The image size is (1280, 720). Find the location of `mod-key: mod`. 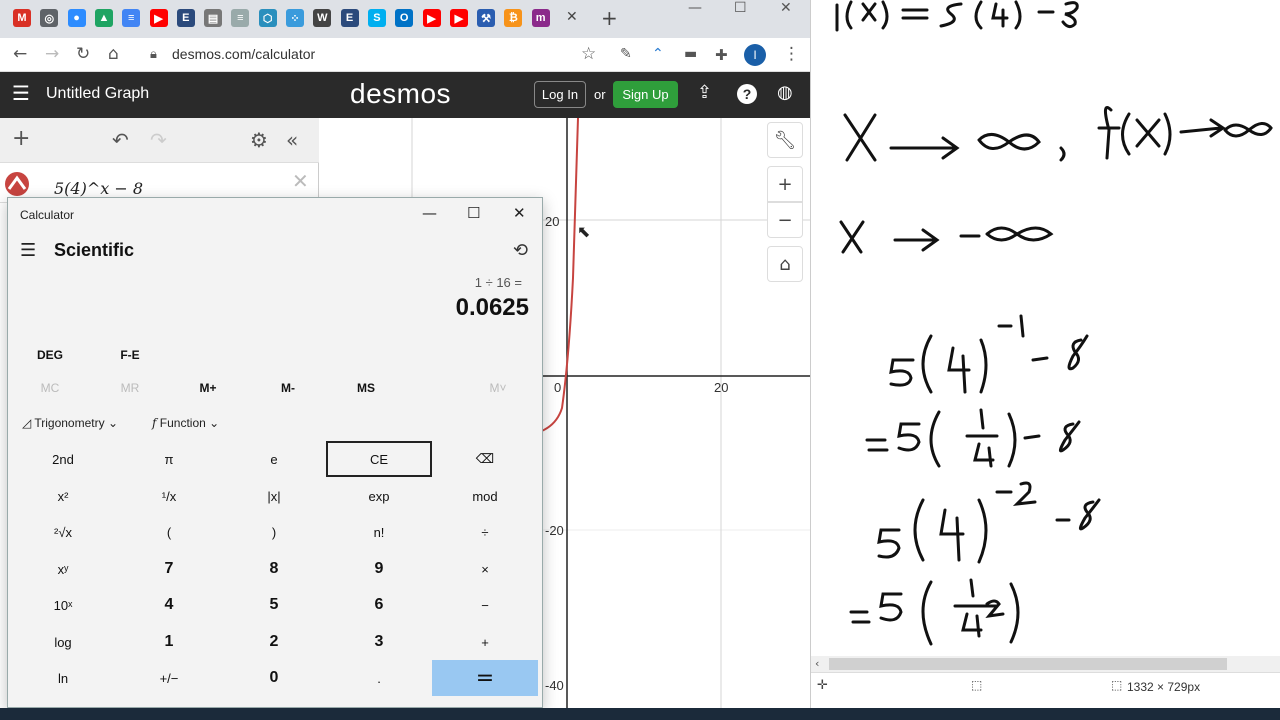

mod-key: mod is located at coordinates (485, 496).